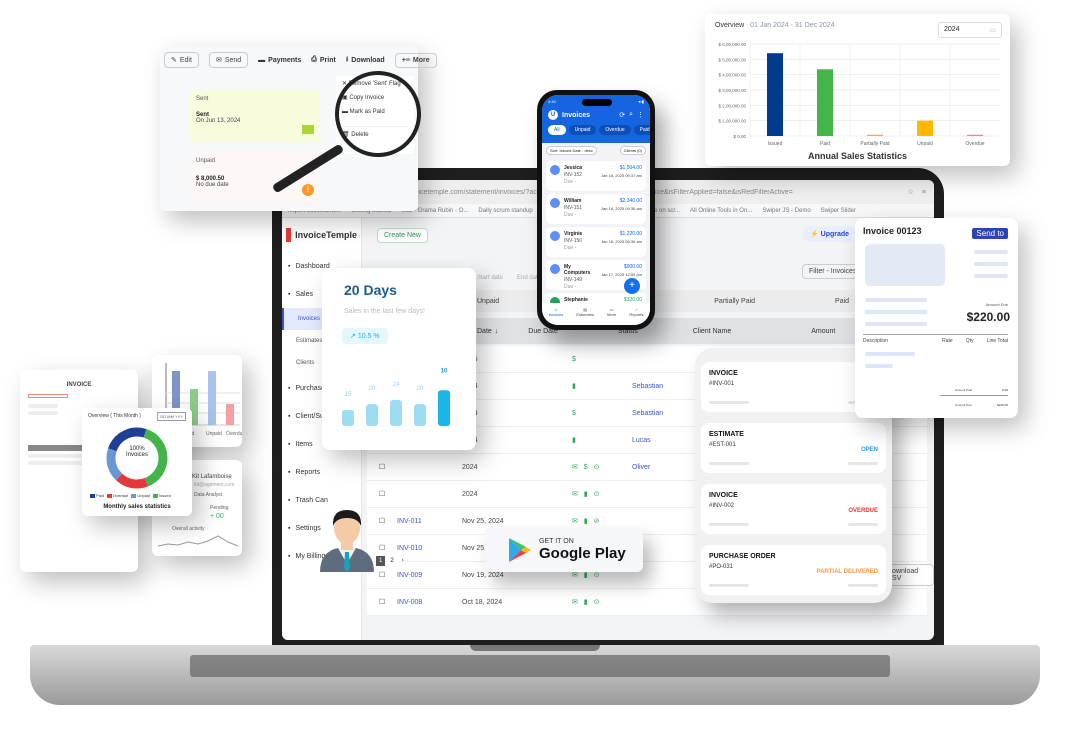 The height and width of the screenshot is (748, 1069). What do you see at coordinates (622, 115) in the screenshot?
I see `sync-icon: ⟳` at bounding box center [622, 115].